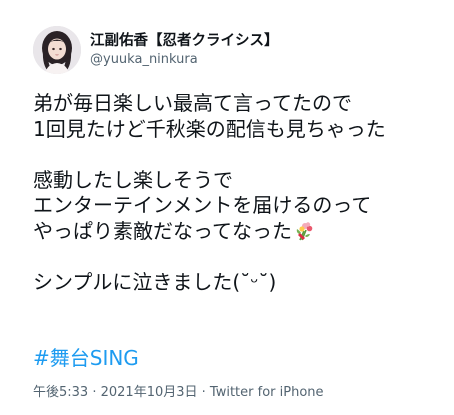 Image resolution: width=454 pixels, height=415 pixels. What do you see at coordinates (184, 41) in the screenshot?
I see `author-display-name: 江副佑香【忍者クライシス】` at bounding box center [184, 41].